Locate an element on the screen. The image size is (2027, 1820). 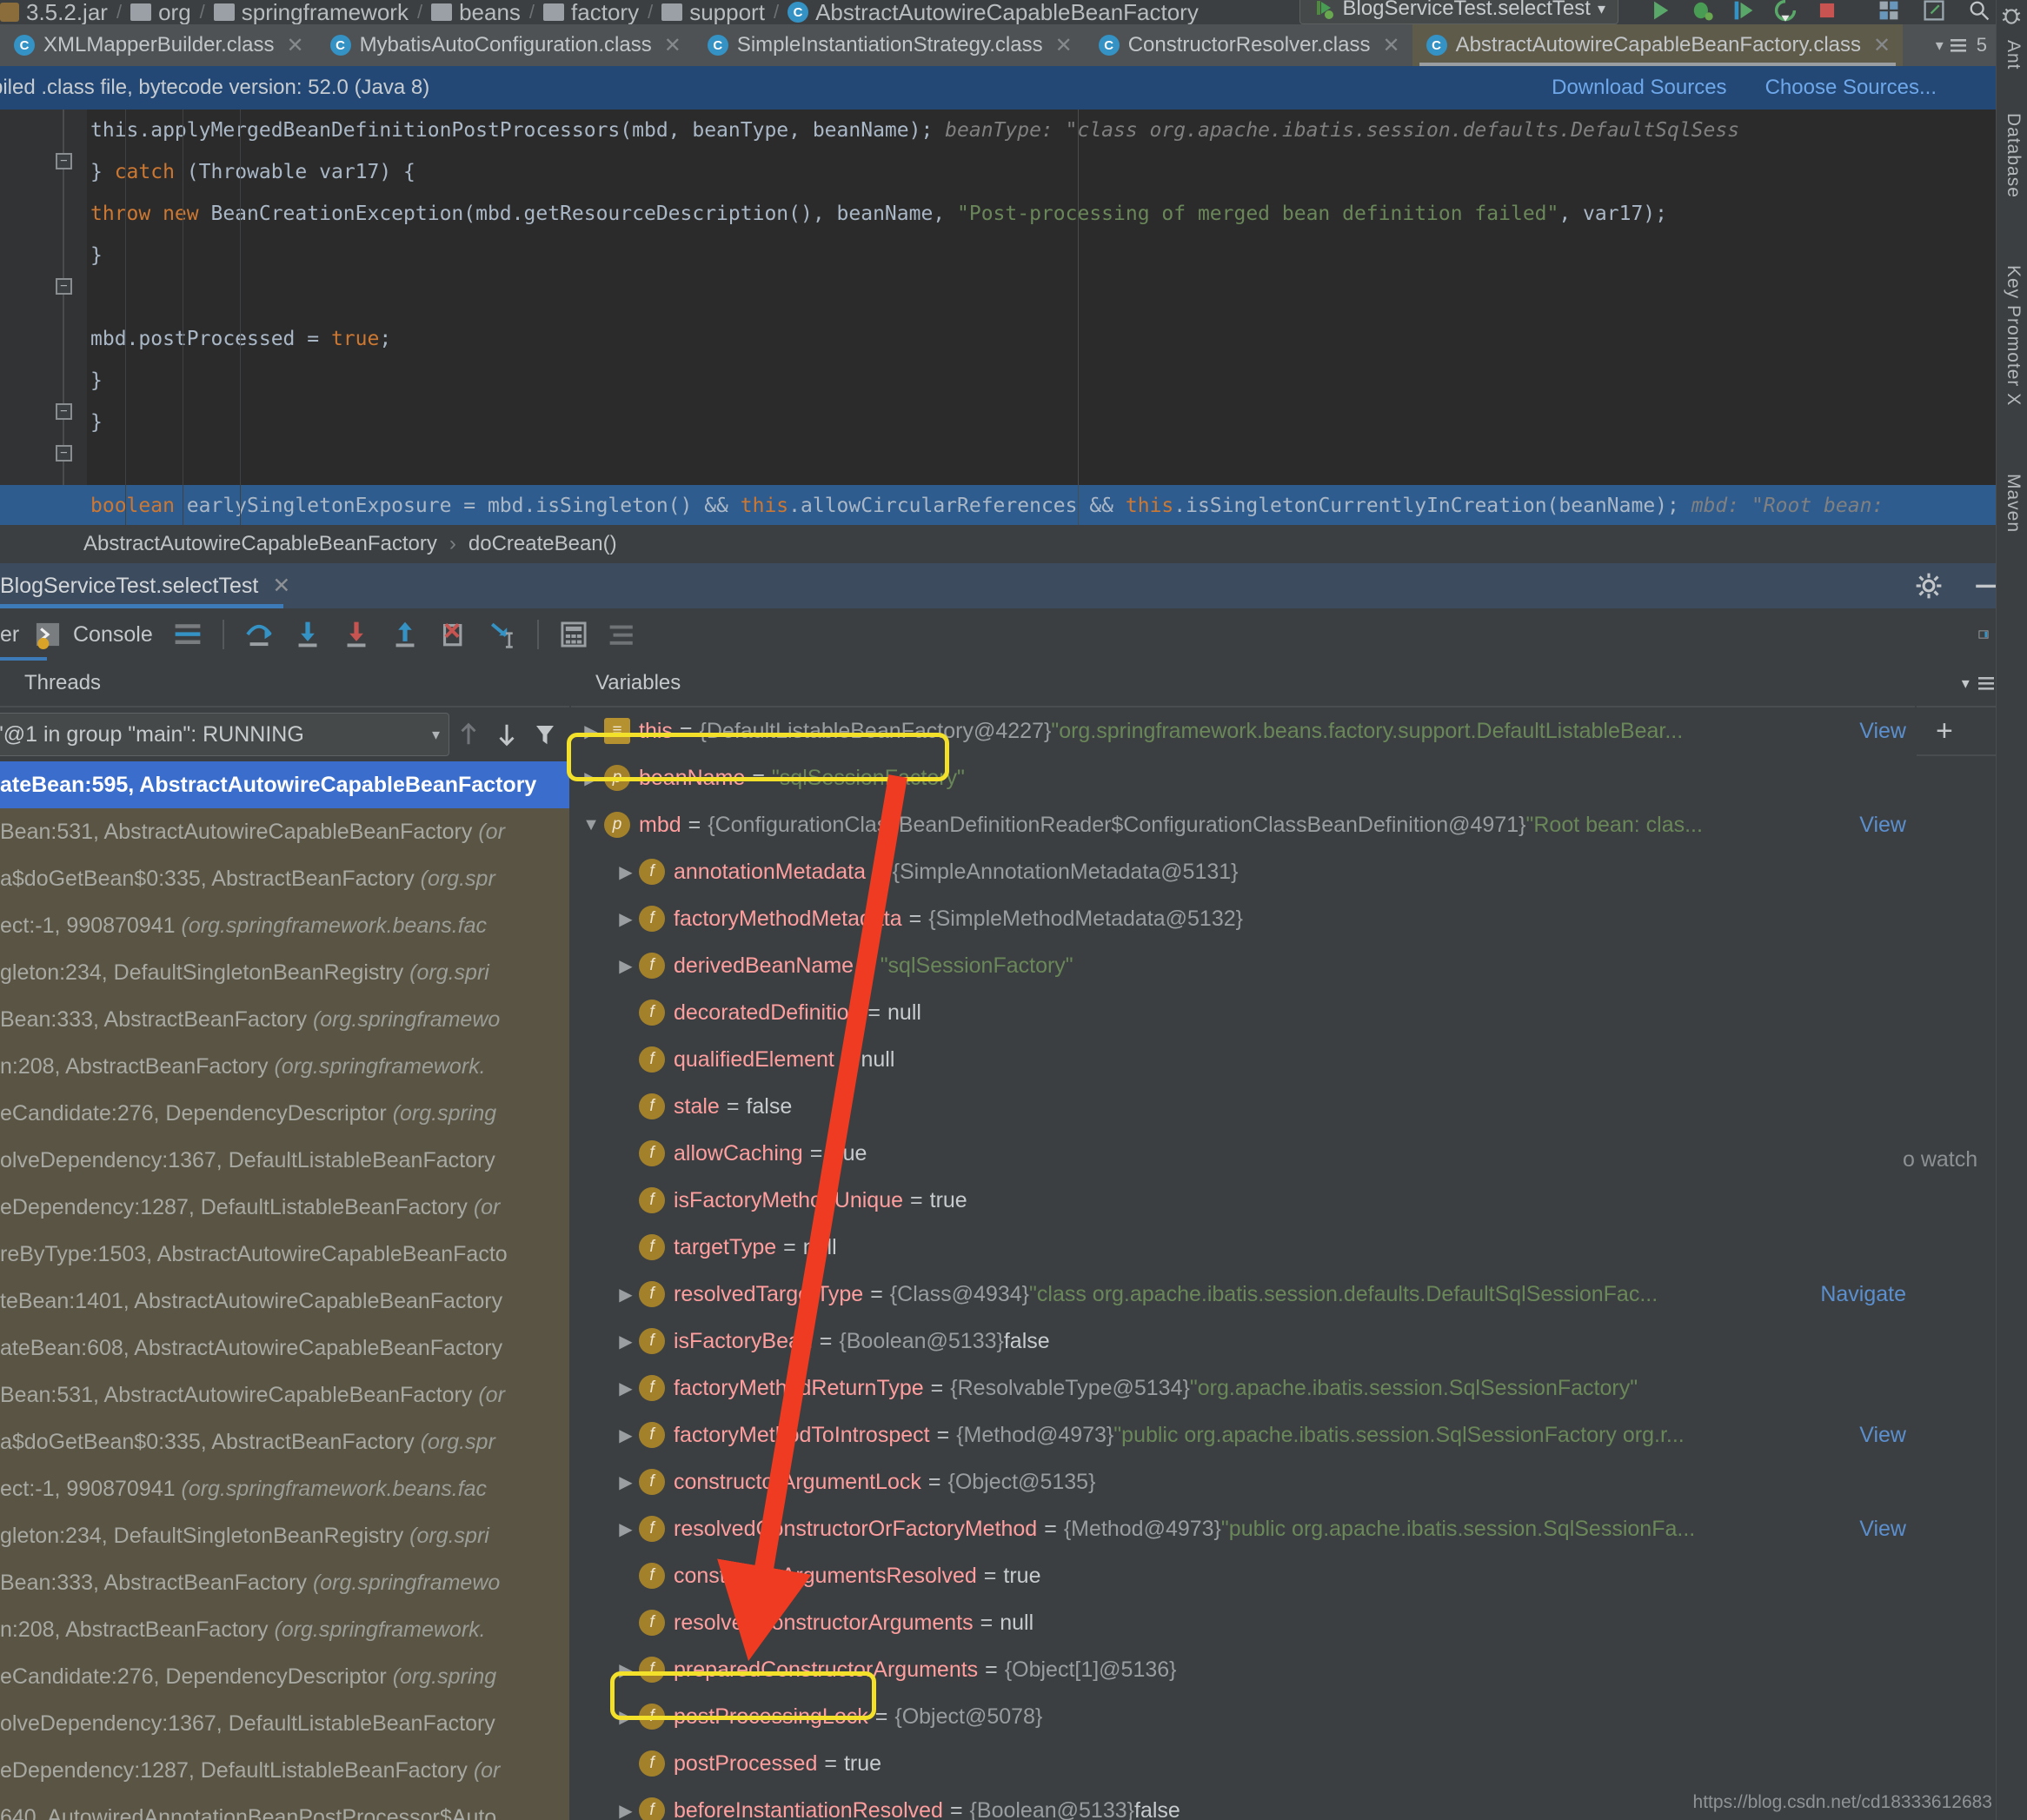
run-icon is located at coordinates (1660, 11).